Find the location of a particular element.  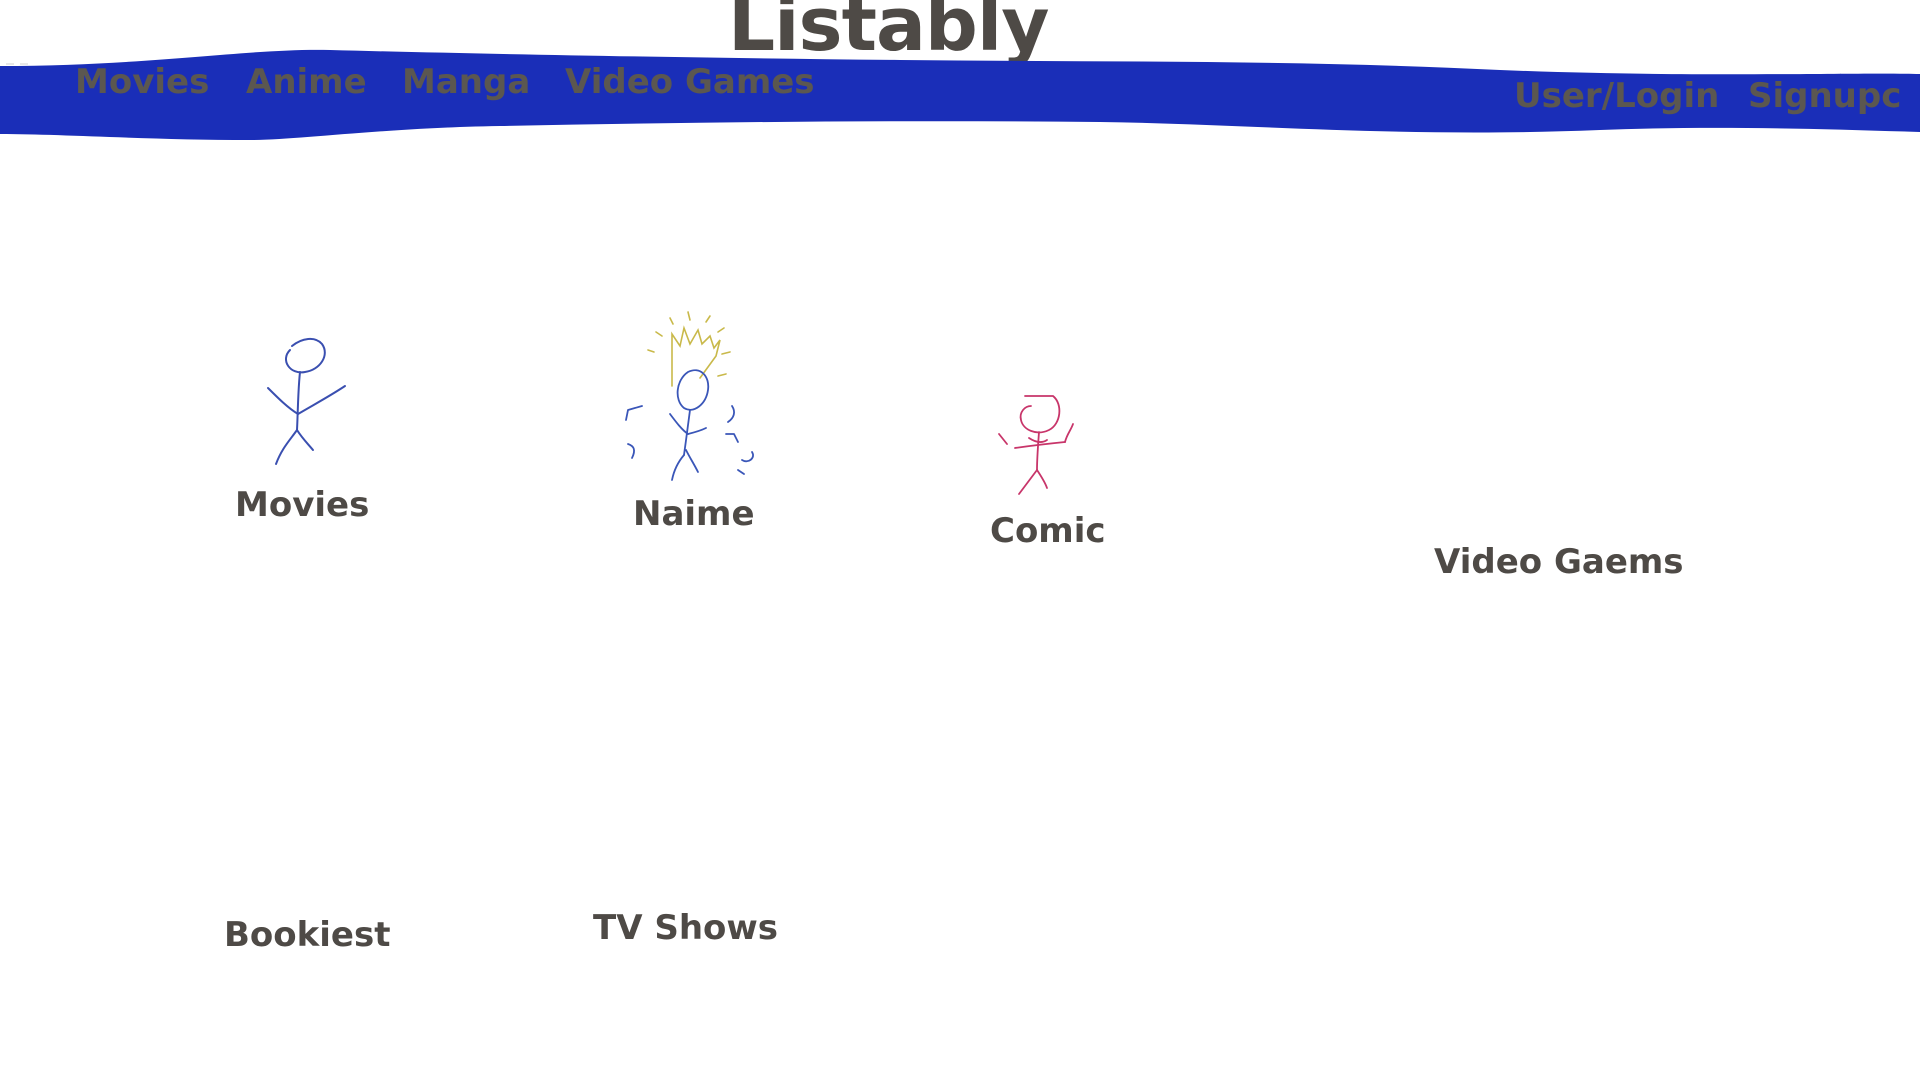

category-comic: Comic is located at coordinates (1048, 531).